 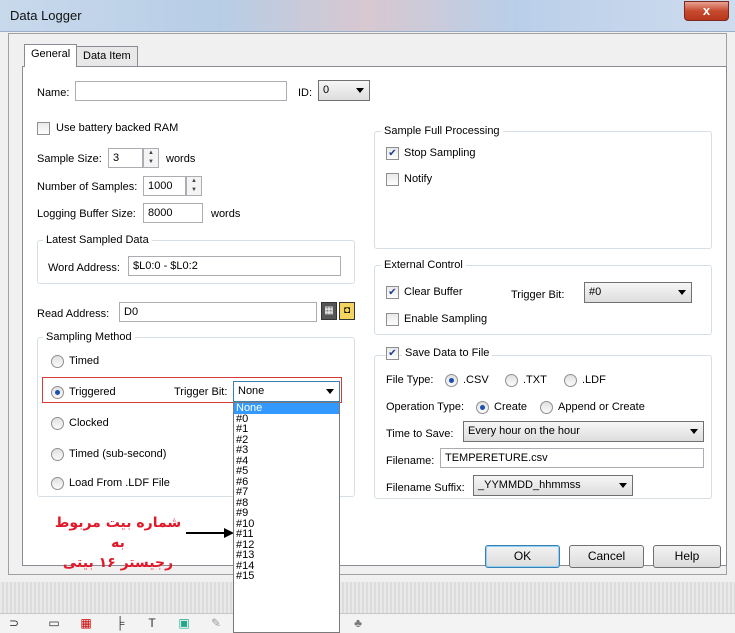 What do you see at coordinates (286, 471) in the screenshot?
I see `dropdown-option: #5` at bounding box center [286, 471].